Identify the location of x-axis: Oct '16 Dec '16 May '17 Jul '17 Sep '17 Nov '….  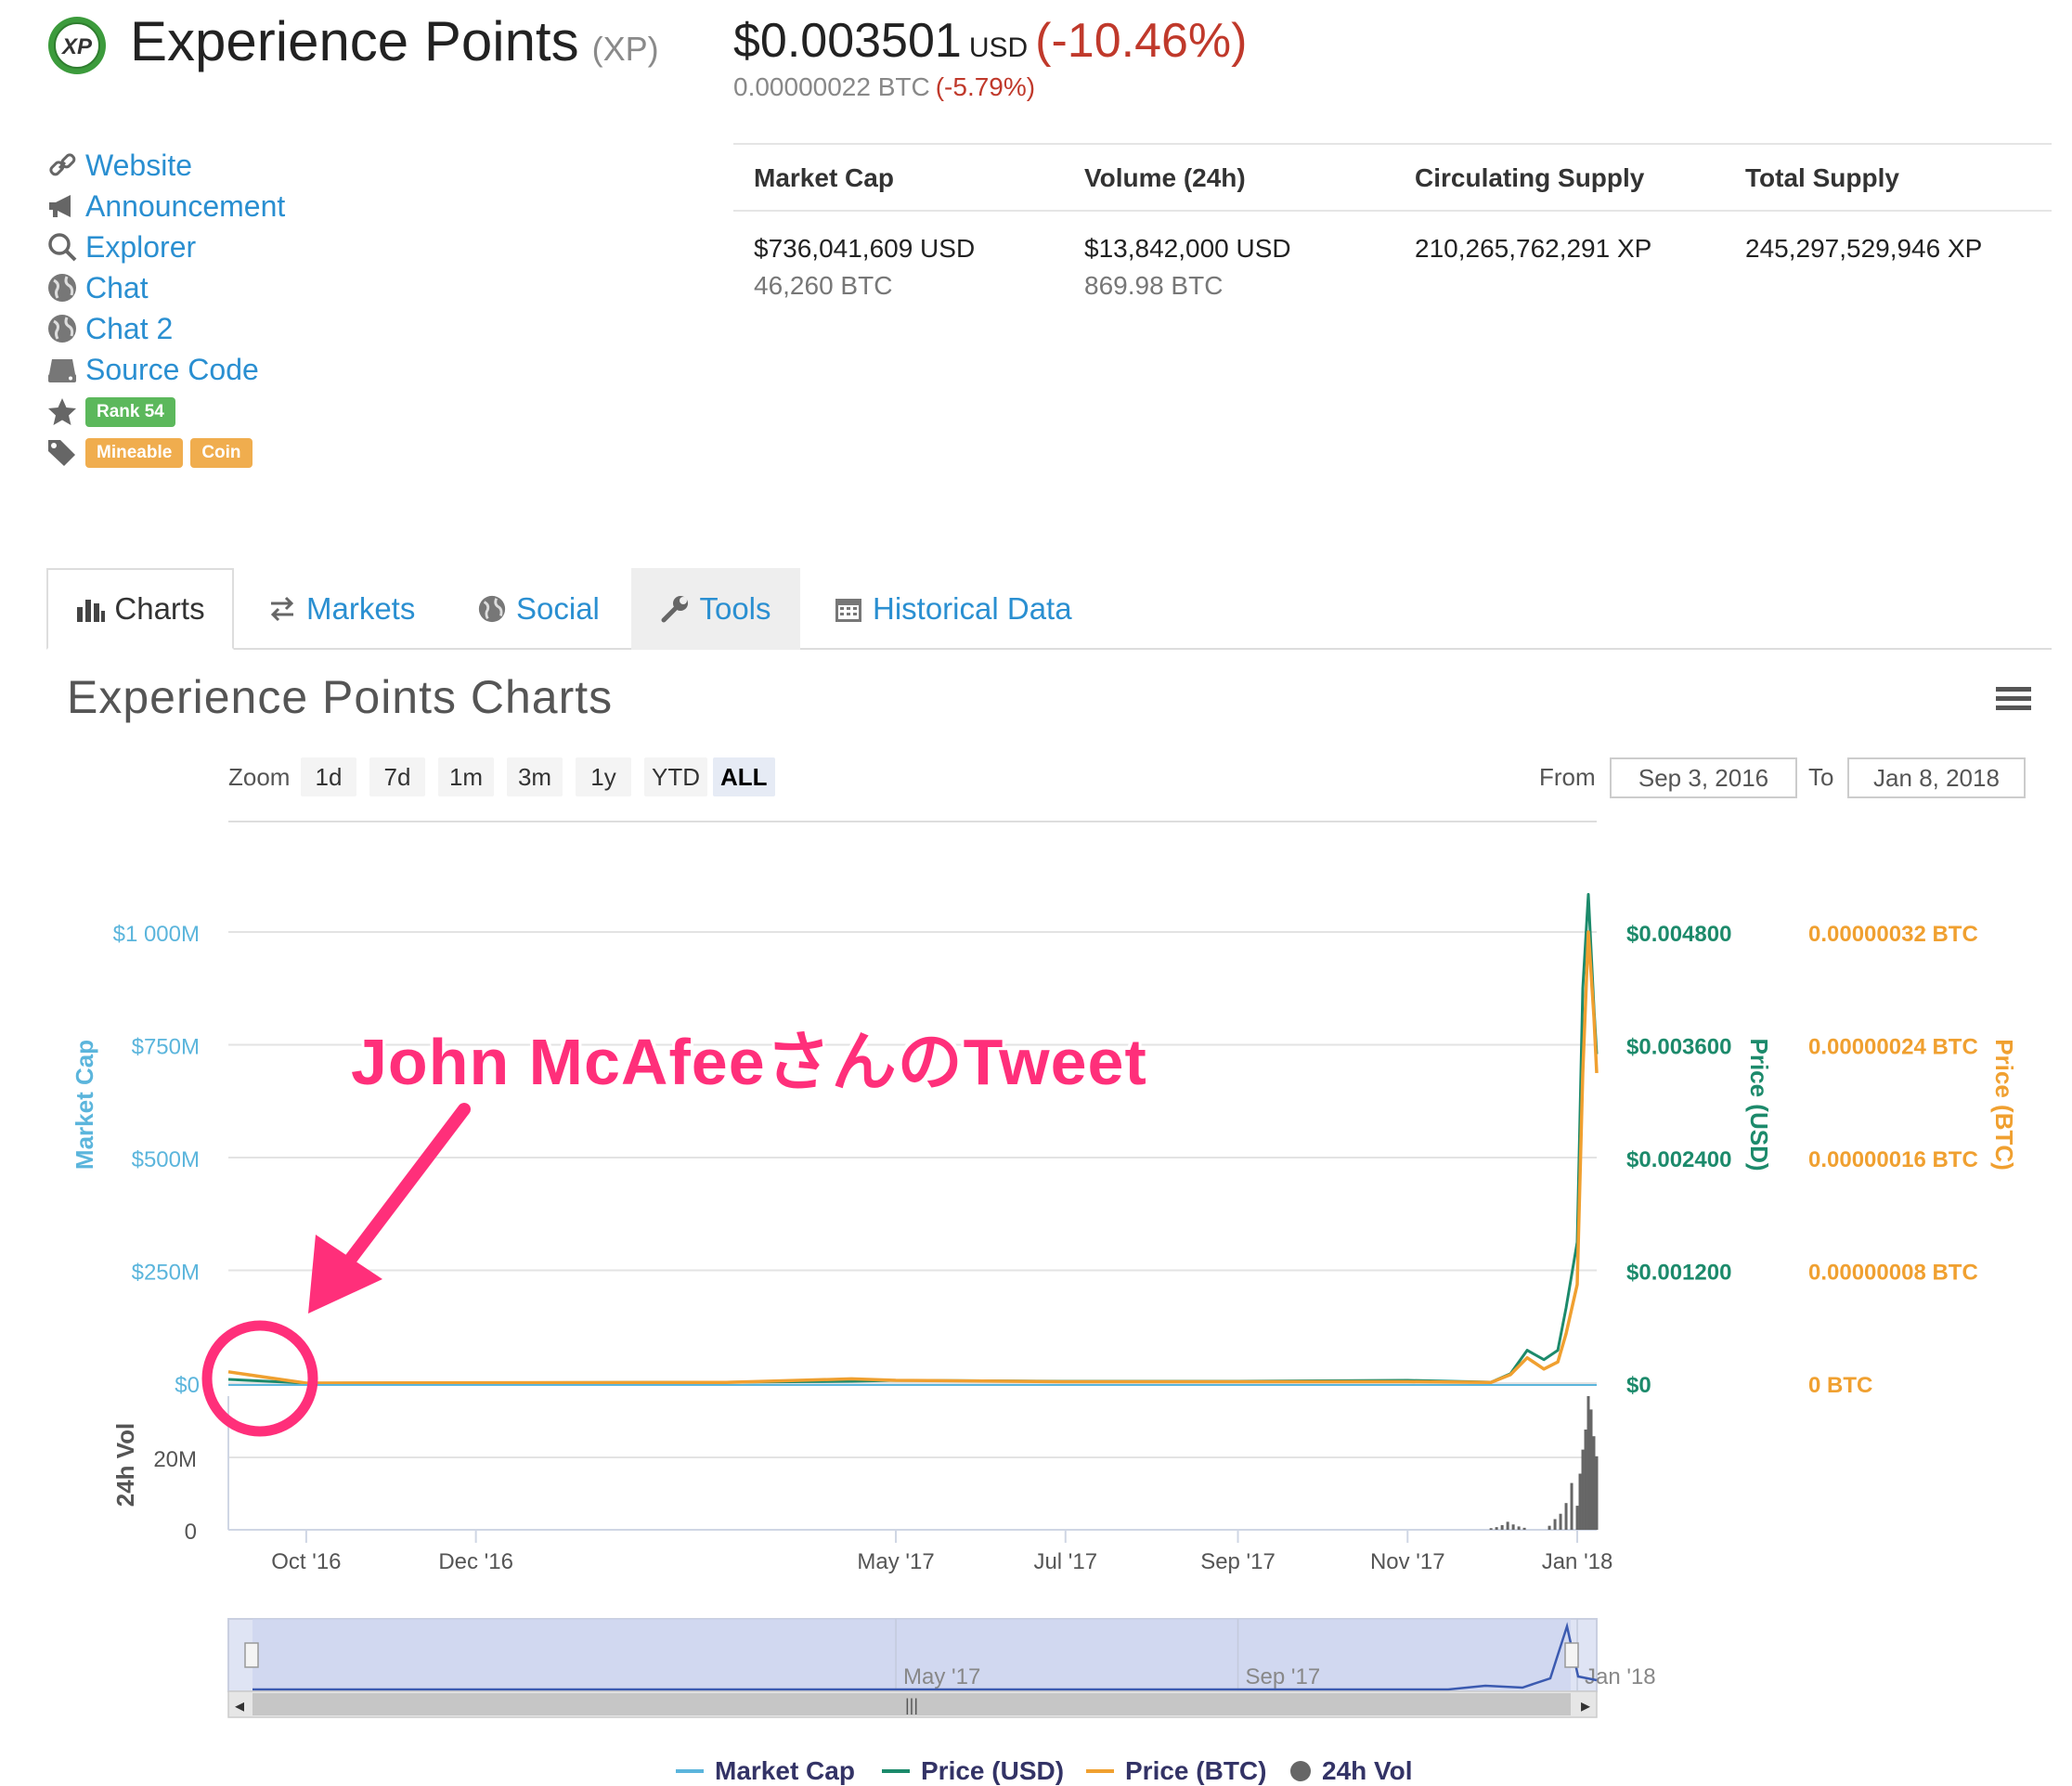
(942, 1552).